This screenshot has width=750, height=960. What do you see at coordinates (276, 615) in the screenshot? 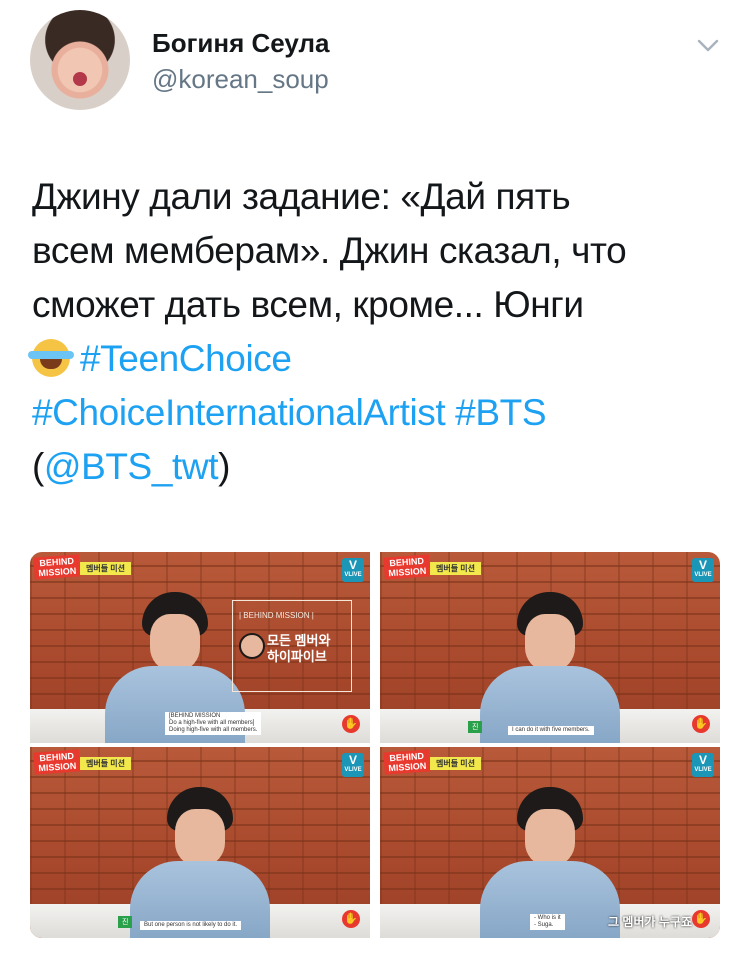
I see `callout-title: | BEHIND MISSION |` at bounding box center [276, 615].